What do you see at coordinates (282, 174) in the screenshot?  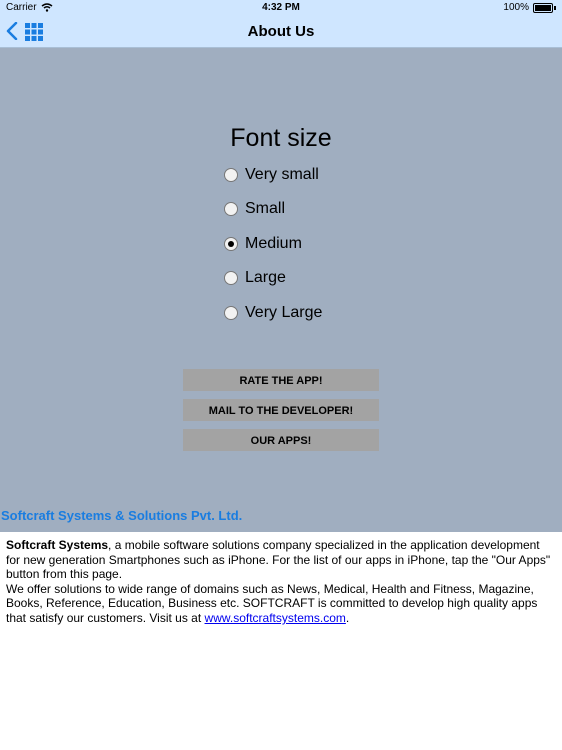 I see `radio-label: Very small` at bounding box center [282, 174].